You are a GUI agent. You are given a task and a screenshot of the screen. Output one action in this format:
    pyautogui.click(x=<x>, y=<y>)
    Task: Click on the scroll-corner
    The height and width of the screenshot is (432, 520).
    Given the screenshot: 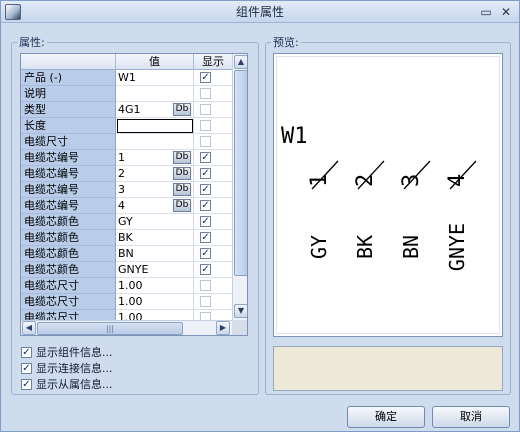 What is the action you would take?
    pyautogui.click(x=239, y=327)
    